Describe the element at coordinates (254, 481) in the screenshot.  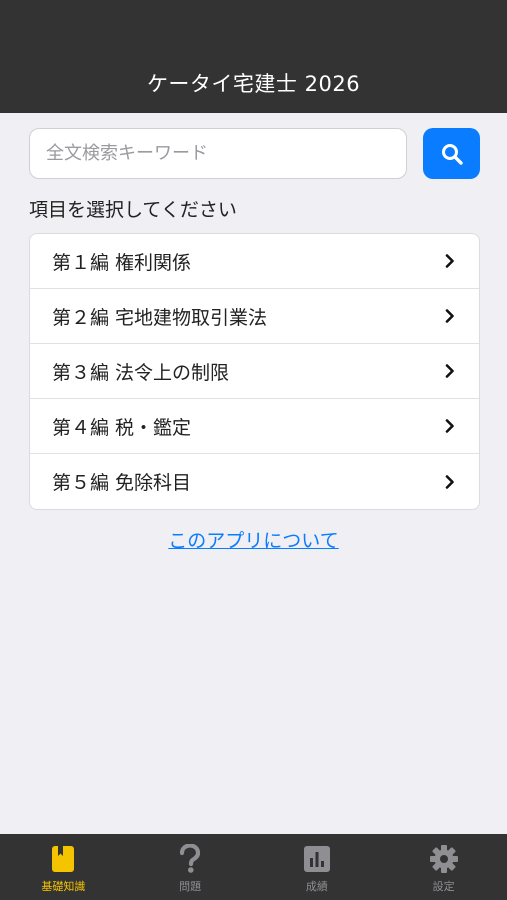
I see `list-item-chapter-5: 第５編 免除科目` at that location.